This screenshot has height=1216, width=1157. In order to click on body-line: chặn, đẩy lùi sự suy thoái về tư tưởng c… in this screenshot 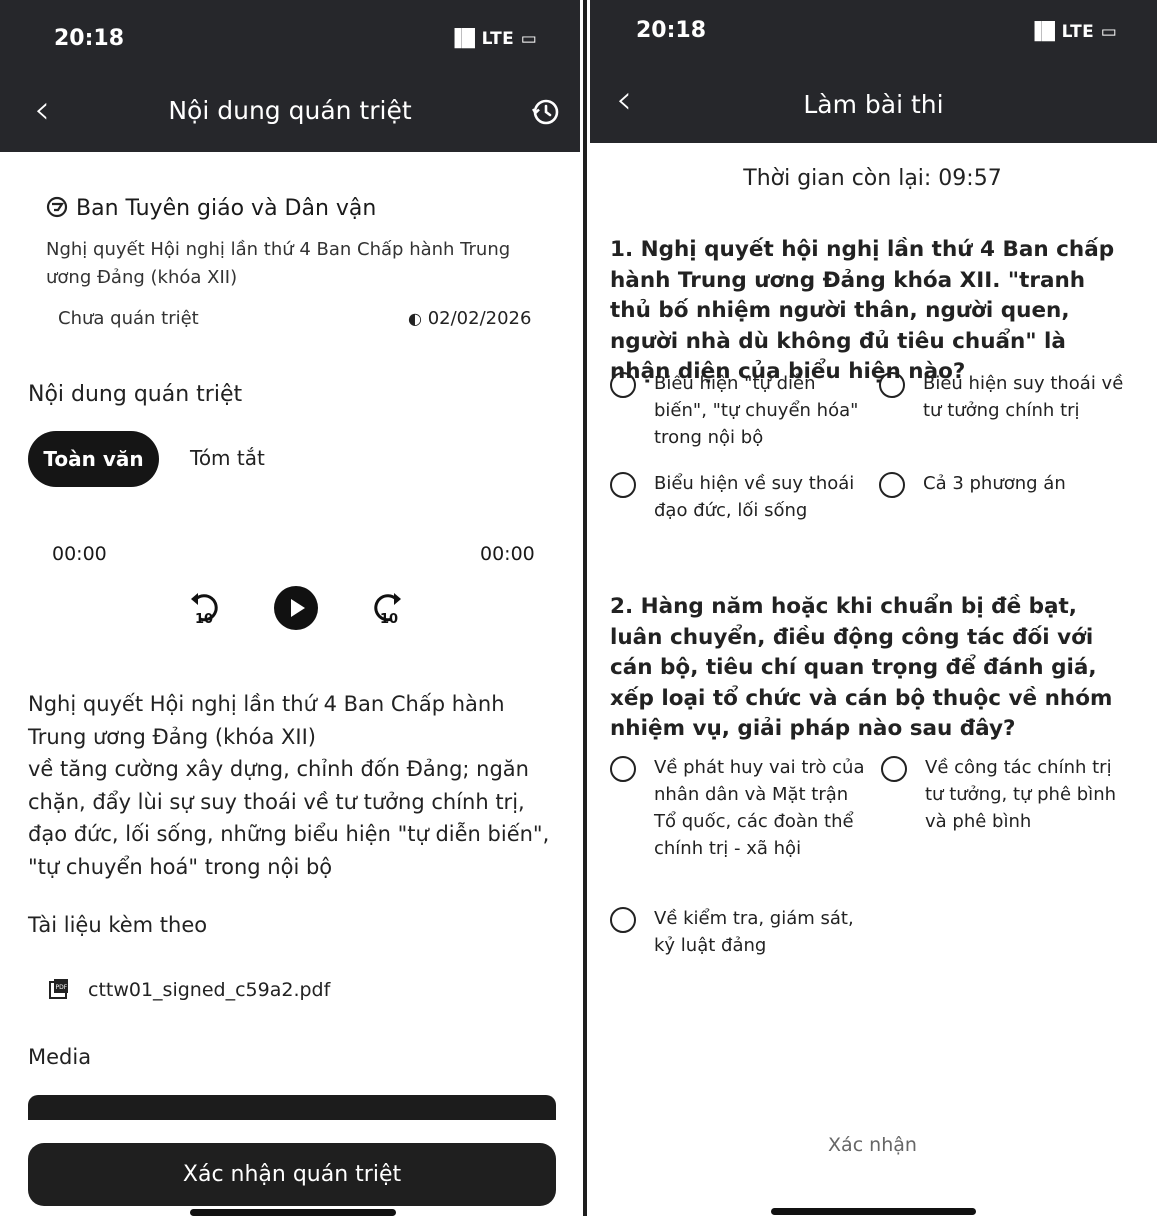, I will do `click(276, 801)`.